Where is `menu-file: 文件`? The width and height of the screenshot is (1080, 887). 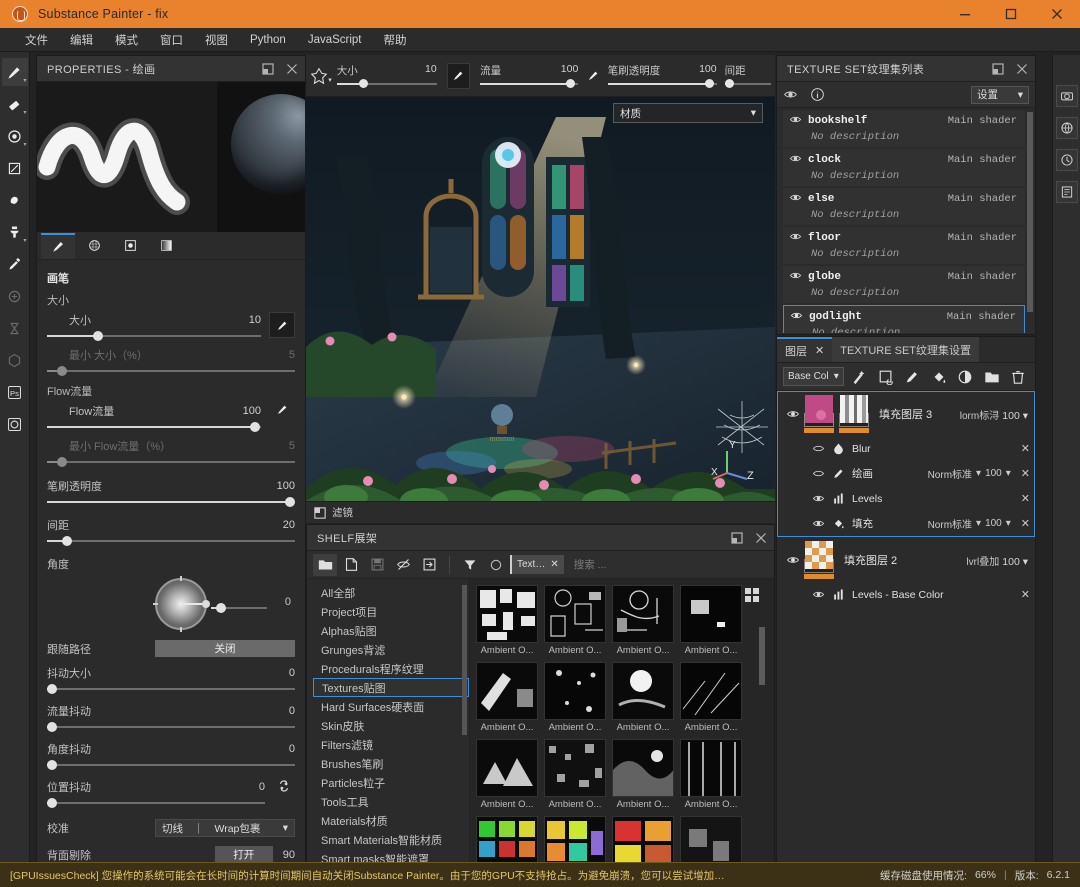
menu-file: 文件 is located at coordinates (36, 40).